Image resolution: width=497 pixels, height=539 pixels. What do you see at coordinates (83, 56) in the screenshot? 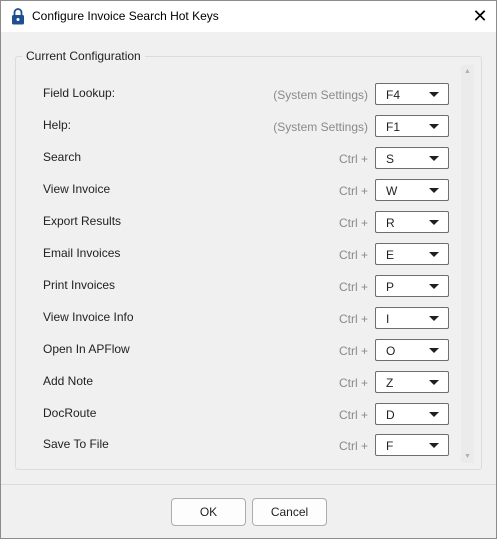
I see `group-title: Current Configuration` at bounding box center [83, 56].